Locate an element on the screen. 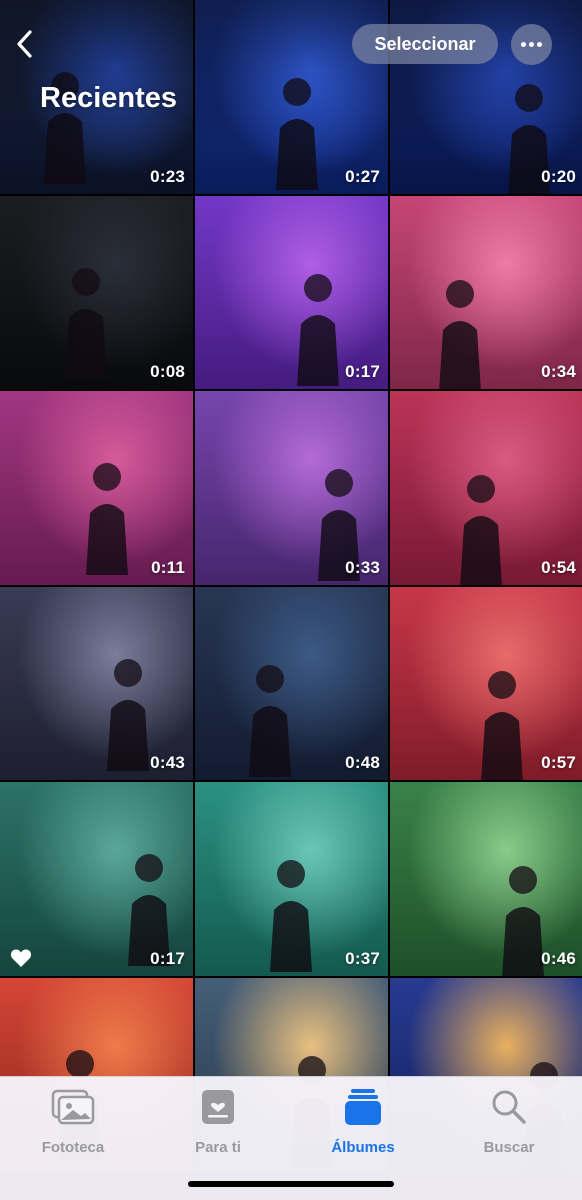 Image resolution: width=582 pixels, height=1200 pixels. albums-icon is located at coordinates (363, 1107).